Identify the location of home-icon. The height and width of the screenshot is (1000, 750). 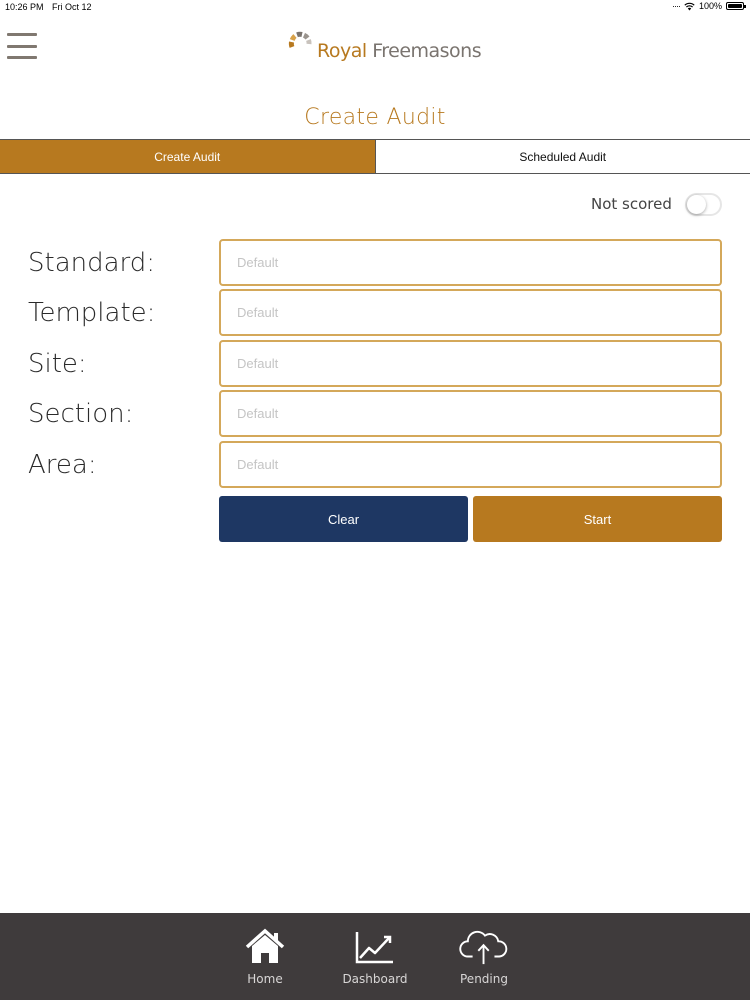
(265, 945).